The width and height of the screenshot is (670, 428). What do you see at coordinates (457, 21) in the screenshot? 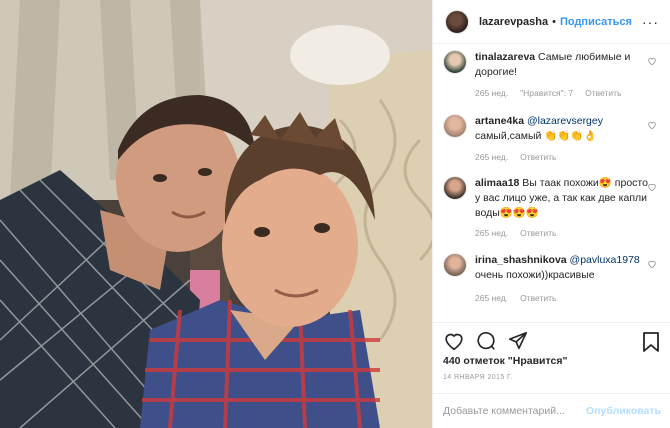
I see `author-avatar` at bounding box center [457, 21].